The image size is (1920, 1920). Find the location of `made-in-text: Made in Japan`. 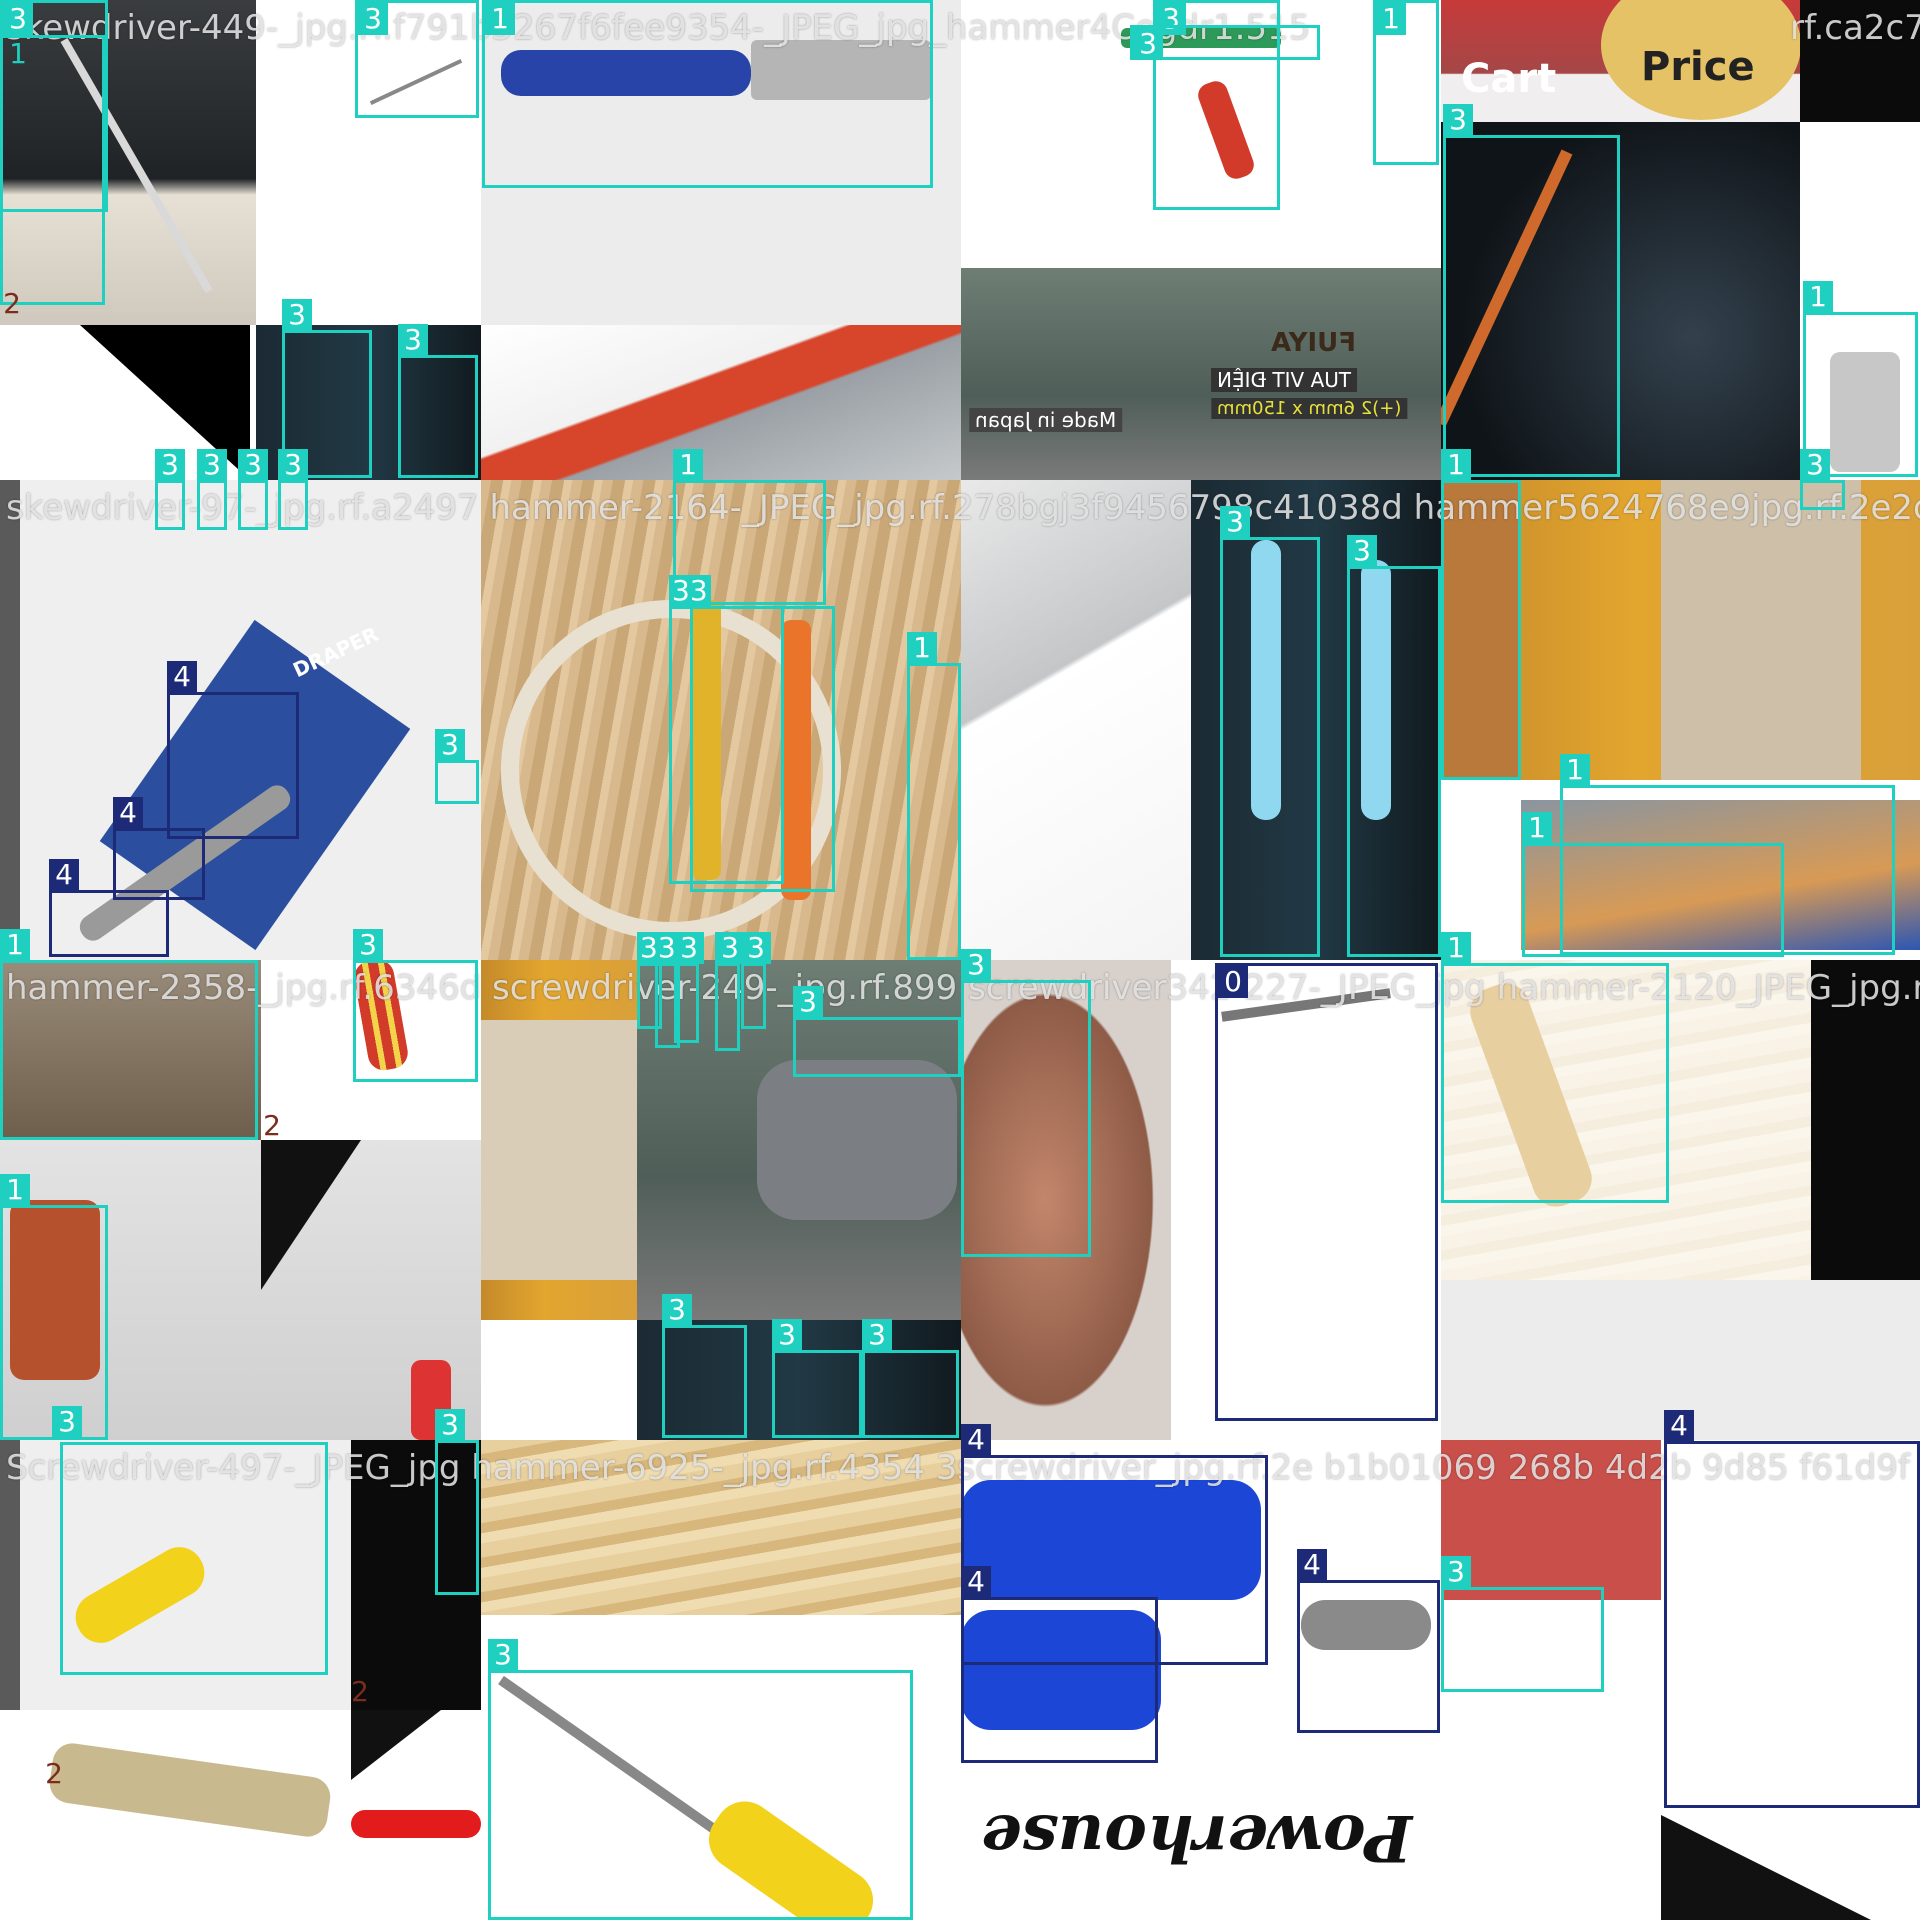

made-in-text: Made in Japan is located at coordinates (1046, 420).